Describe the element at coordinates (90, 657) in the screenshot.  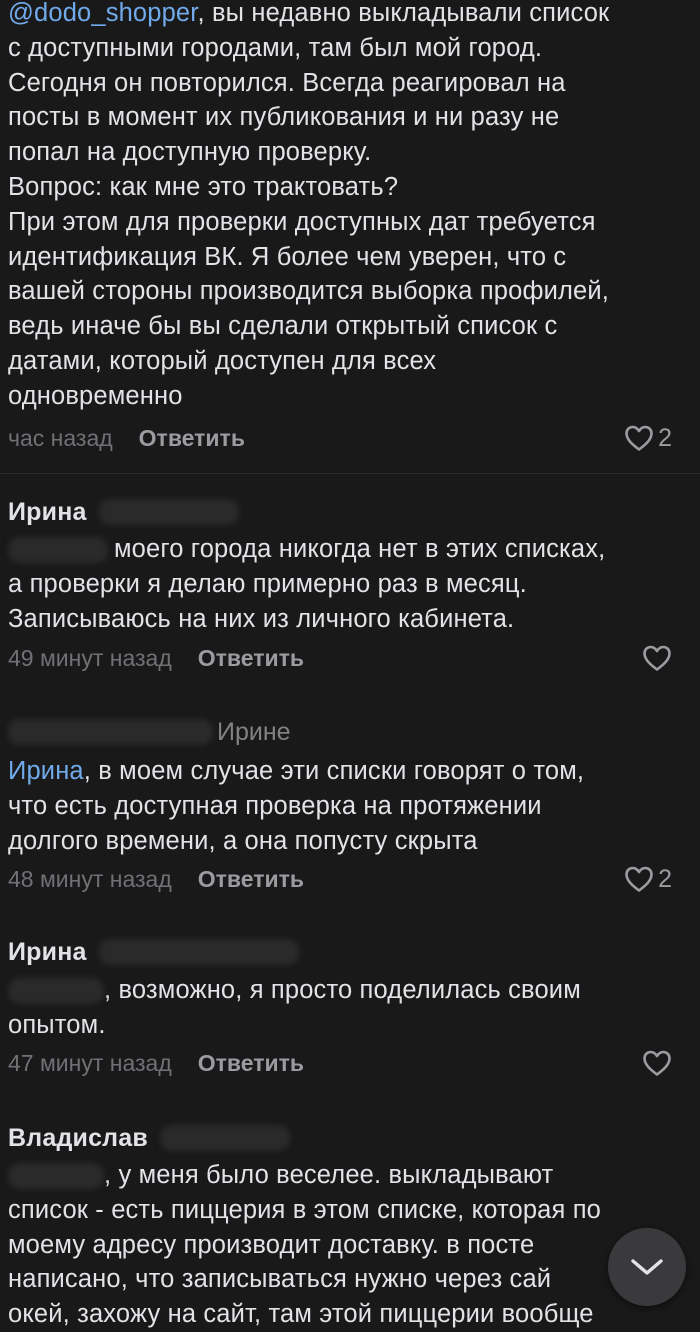
I see `comment-time: 49 минут назад` at that location.